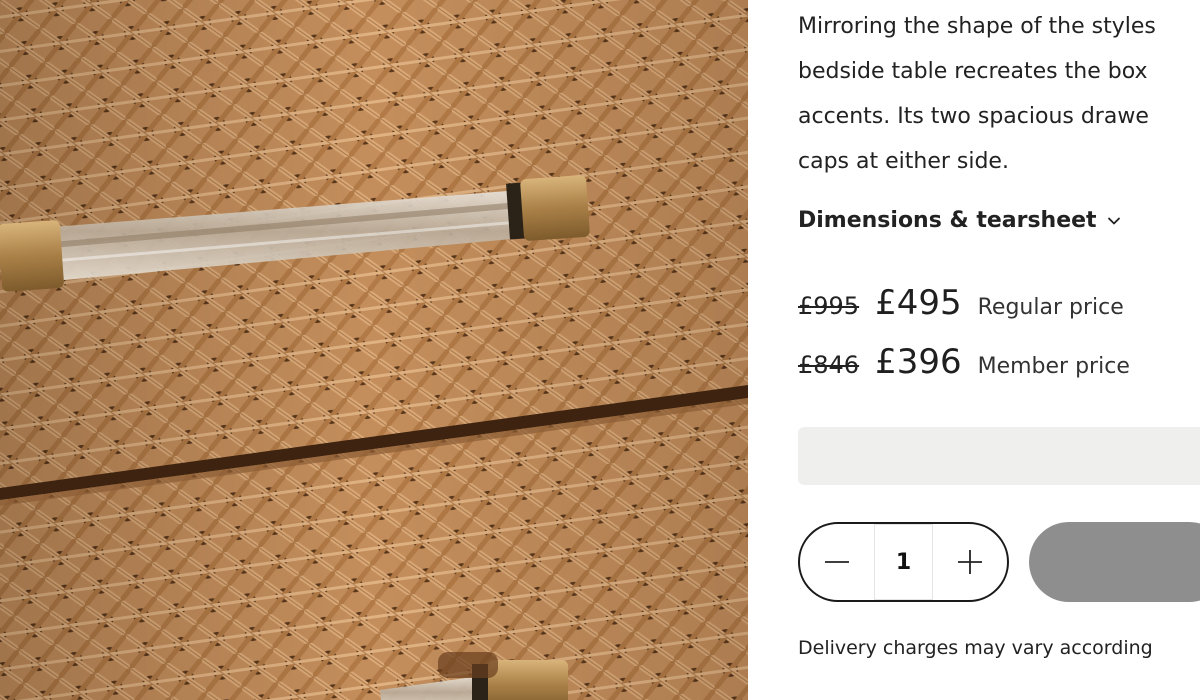 This screenshot has width=1200, height=700. What do you see at coordinates (973, 116) in the screenshot?
I see `description-line: accents. Its two spacious drawe` at bounding box center [973, 116].